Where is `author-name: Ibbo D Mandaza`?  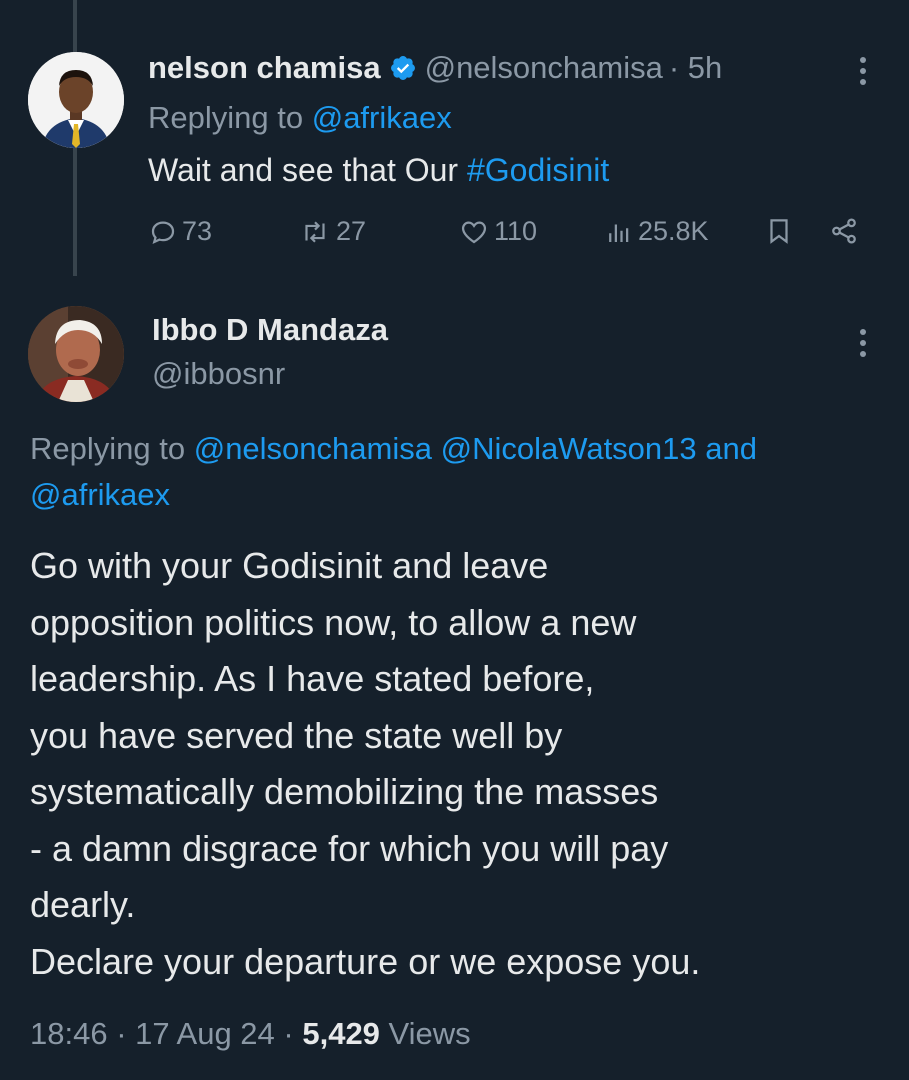
author-name: Ibbo D Mandaza is located at coordinates (270, 330).